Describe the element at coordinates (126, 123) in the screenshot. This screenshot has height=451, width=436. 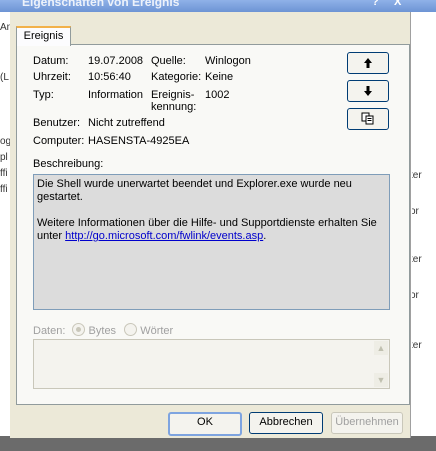
I see `benutzer-value: Nicht zutreffend` at that location.